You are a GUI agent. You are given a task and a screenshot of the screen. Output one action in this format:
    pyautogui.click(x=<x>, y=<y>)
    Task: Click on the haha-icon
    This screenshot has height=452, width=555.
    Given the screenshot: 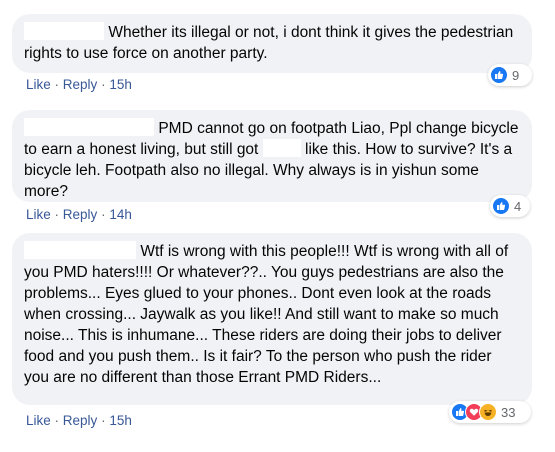 What is the action you would take?
    pyautogui.click(x=488, y=412)
    